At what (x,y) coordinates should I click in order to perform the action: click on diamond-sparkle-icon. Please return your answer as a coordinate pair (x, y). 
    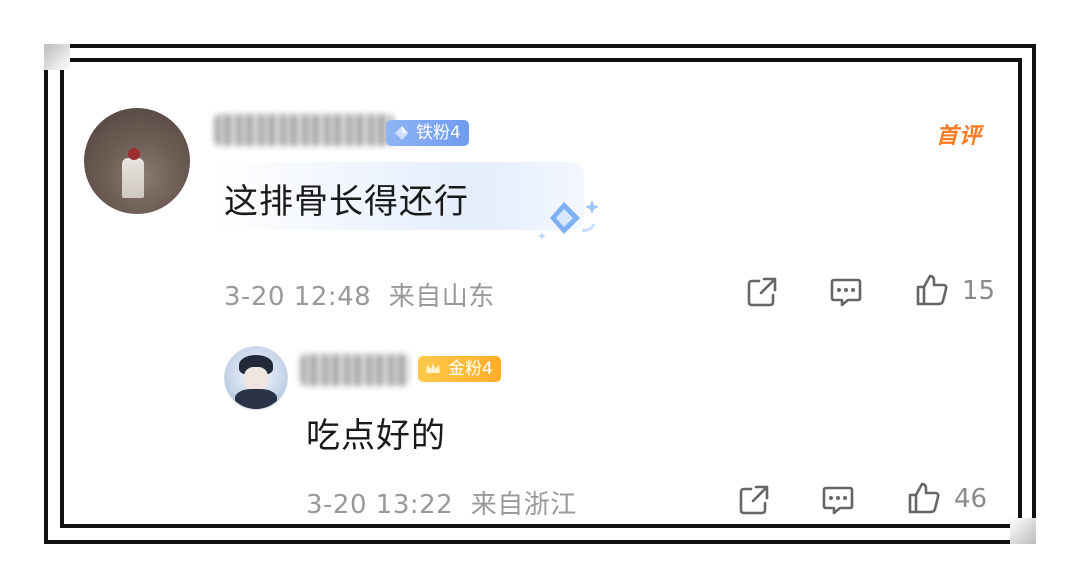
    Looking at the image, I should click on (568, 220).